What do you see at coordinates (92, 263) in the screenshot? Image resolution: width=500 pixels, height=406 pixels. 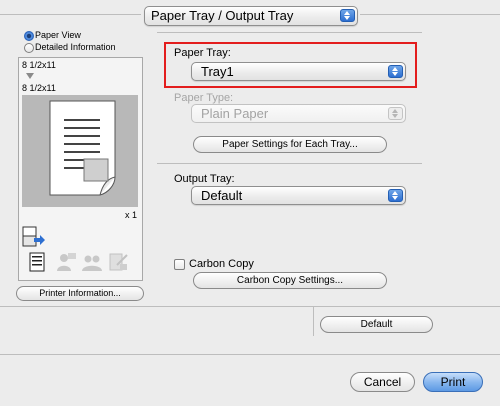 I see `account-track-icon` at bounding box center [92, 263].